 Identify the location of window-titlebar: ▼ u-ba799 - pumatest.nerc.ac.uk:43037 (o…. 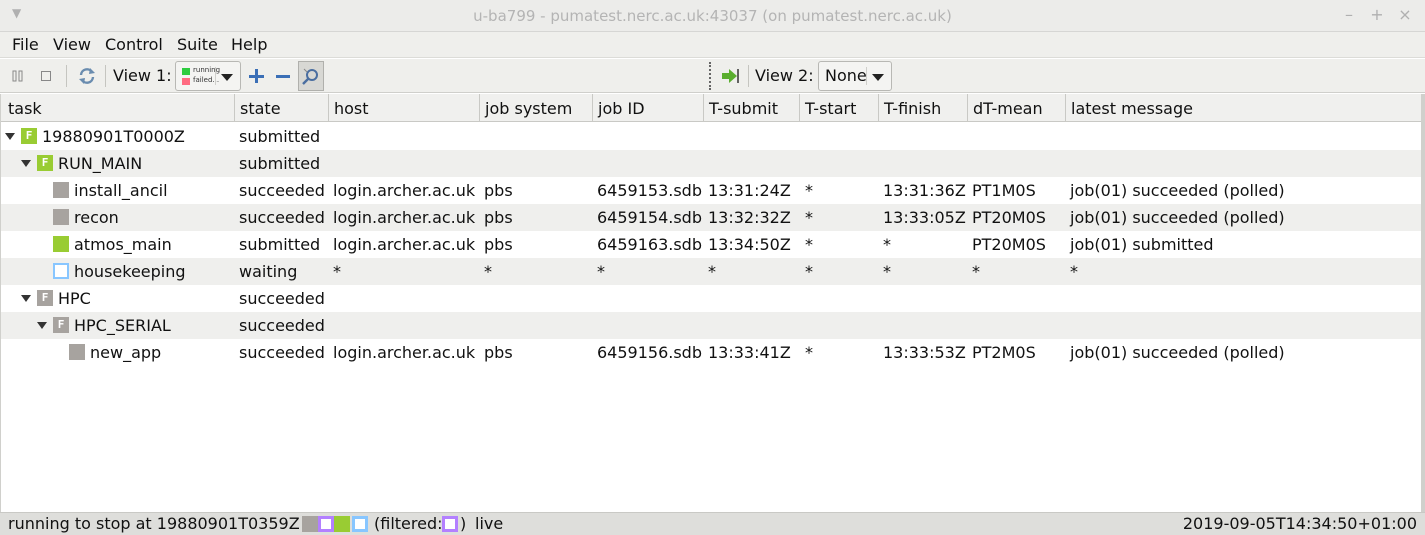
(712, 16).